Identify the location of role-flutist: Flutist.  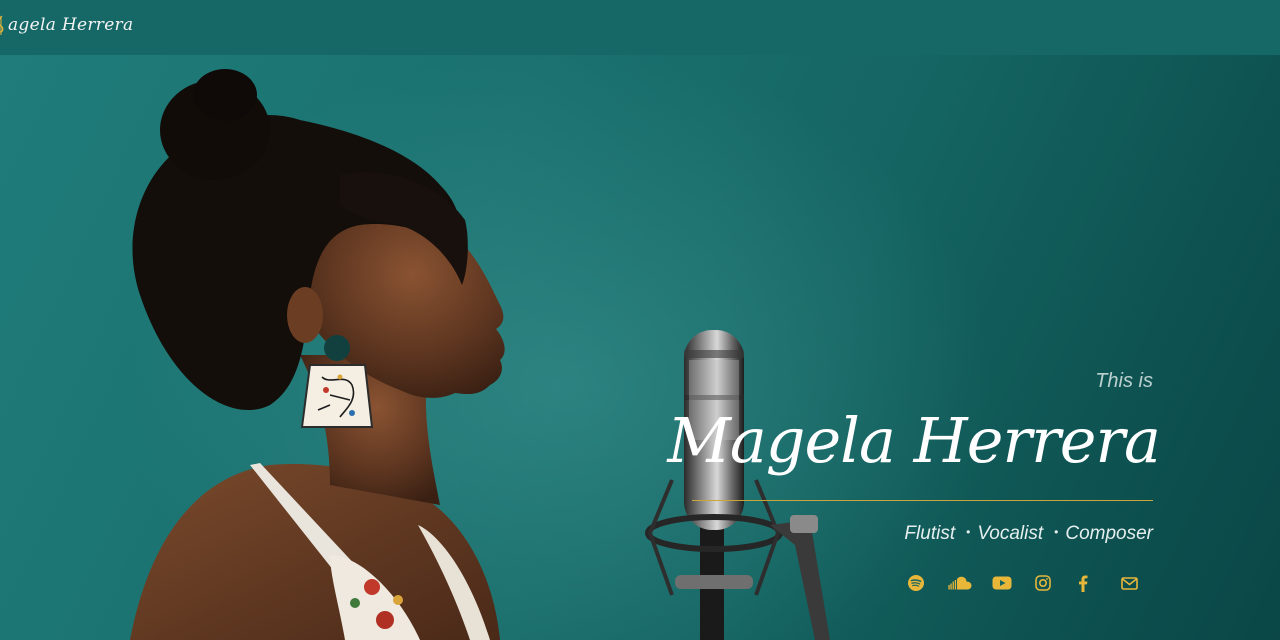
(930, 533).